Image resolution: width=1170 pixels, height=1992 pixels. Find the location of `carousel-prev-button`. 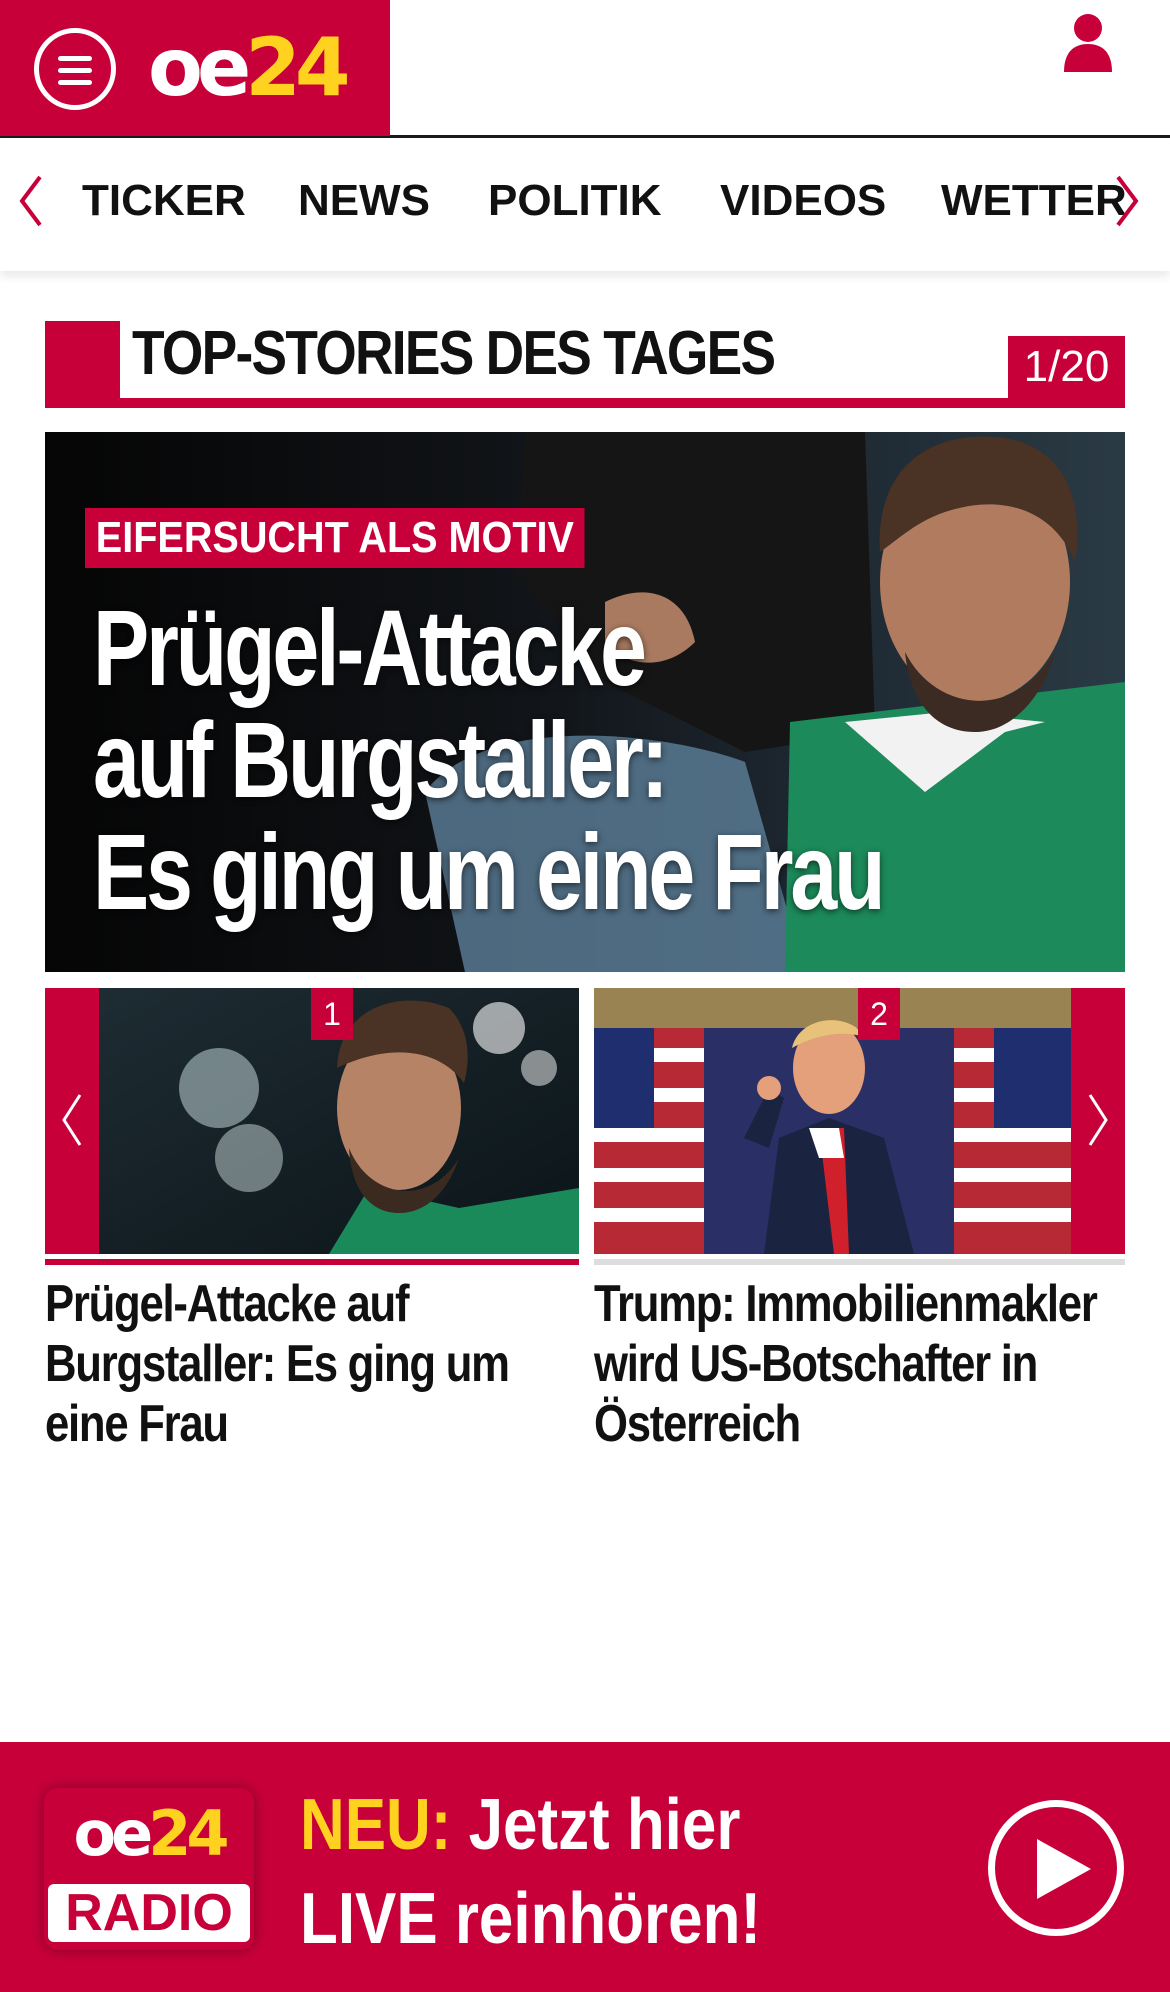

carousel-prev-button is located at coordinates (72, 1121).